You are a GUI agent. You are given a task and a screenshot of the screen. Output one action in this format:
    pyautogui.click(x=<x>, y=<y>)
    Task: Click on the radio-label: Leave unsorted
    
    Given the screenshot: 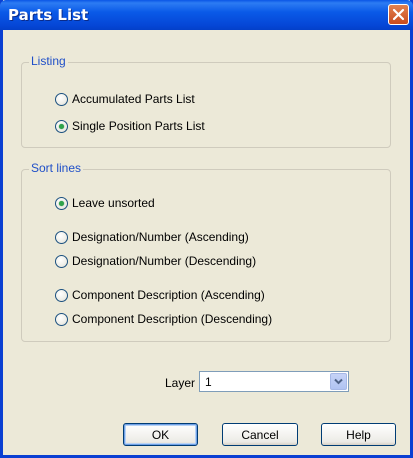 What is the action you would take?
    pyautogui.click(x=113, y=203)
    